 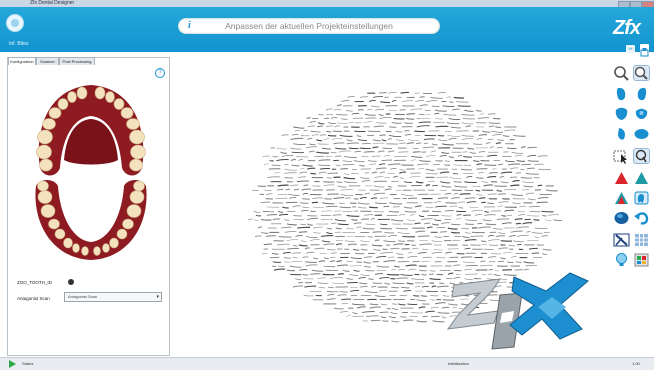 I want to click on view-back-icon, so click(x=641, y=114).